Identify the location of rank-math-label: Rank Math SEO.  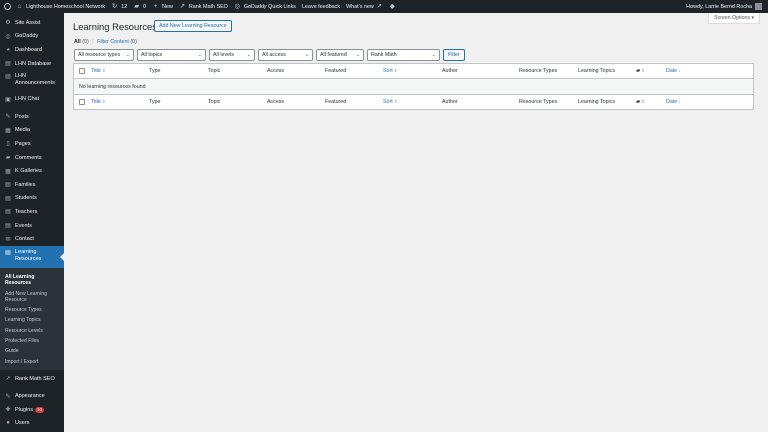
(208, 6).